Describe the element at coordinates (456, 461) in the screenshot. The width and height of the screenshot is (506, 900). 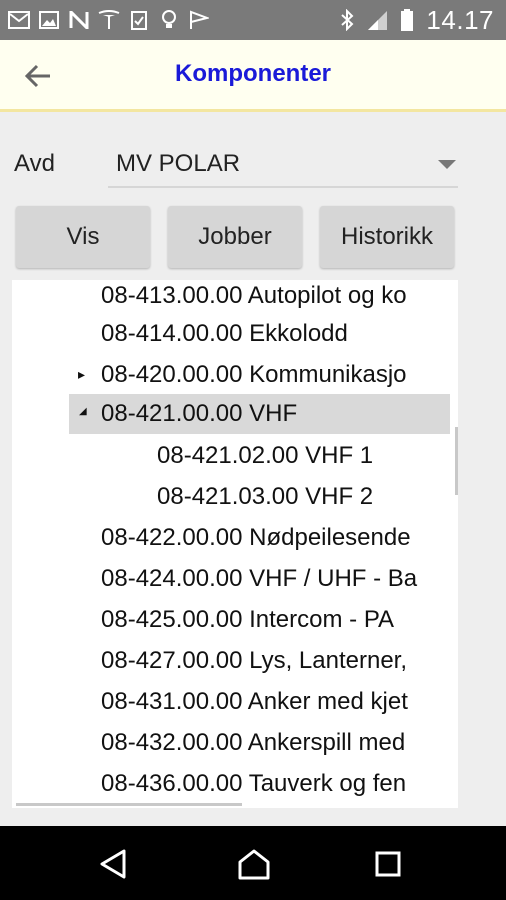
I see `vertical-scrollbar` at that location.